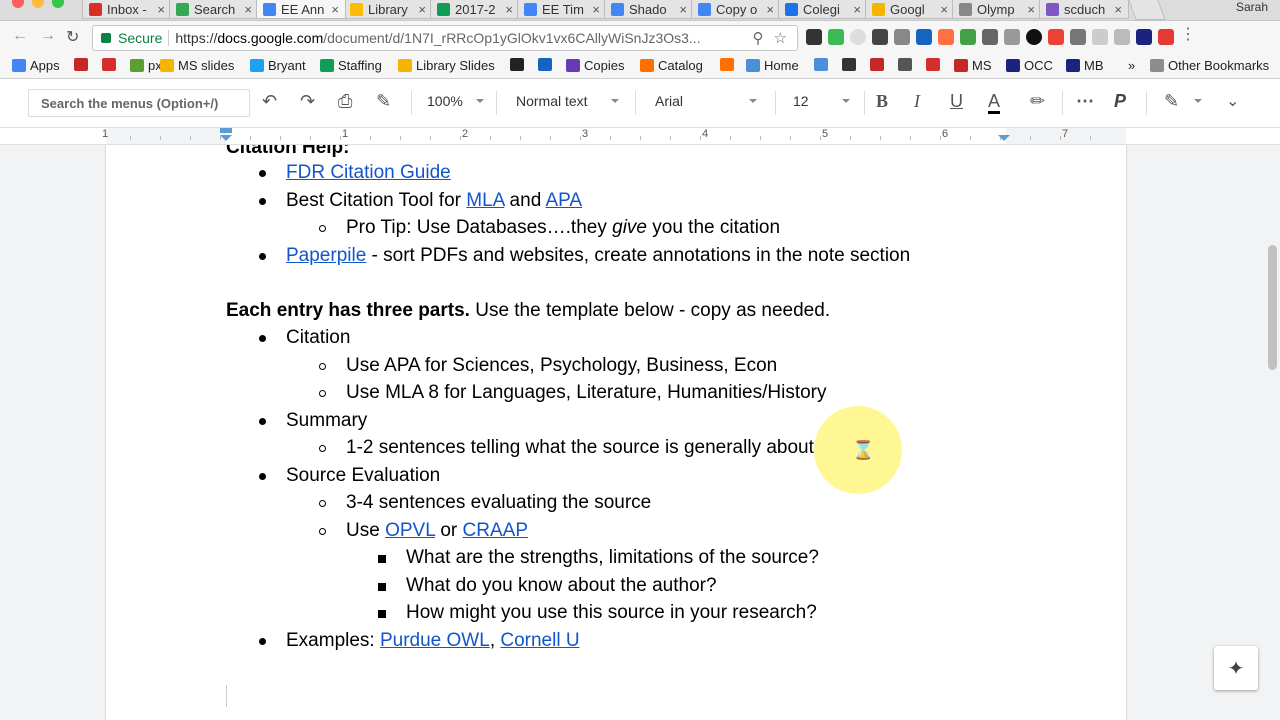 This screenshot has width=1280, height=720. Describe the element at coordinates (801, 101) in the screenshot. I see `font-size-dropdown: 12` at that location.